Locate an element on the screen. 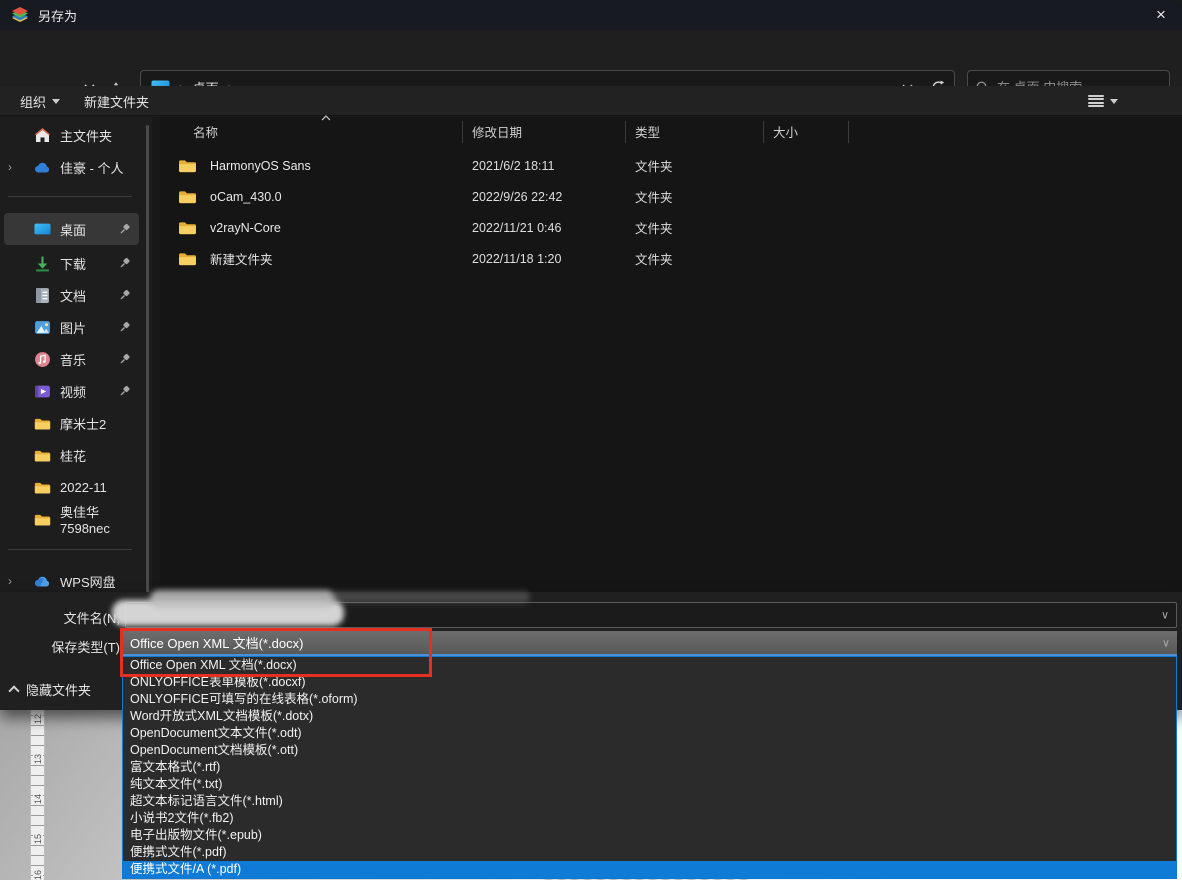 The image size is (1182, 880). sidebar-item-home: 主文件夹 is located at coordinates (71, 135).